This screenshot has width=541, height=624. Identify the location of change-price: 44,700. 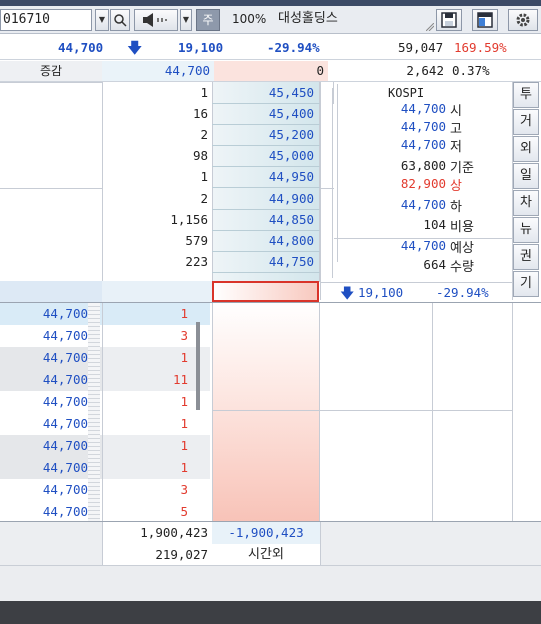
(158, 71).